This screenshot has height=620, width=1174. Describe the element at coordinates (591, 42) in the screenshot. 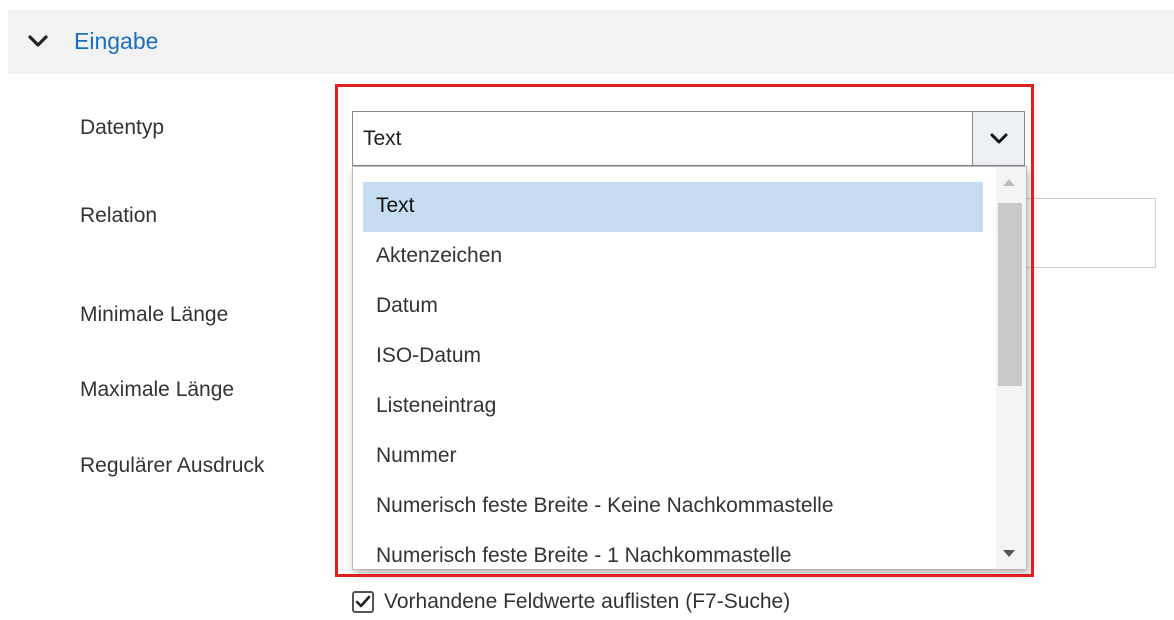

I see `section-header-eingabe: Eingabe` at that location.